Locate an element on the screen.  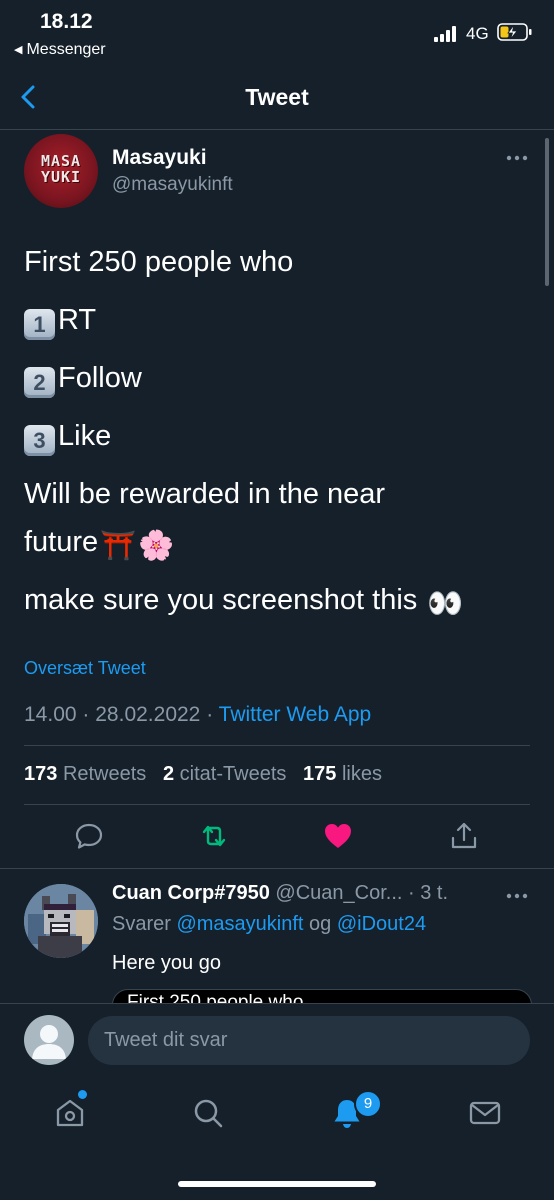
home-icon is located at coordinates (70, 1113).